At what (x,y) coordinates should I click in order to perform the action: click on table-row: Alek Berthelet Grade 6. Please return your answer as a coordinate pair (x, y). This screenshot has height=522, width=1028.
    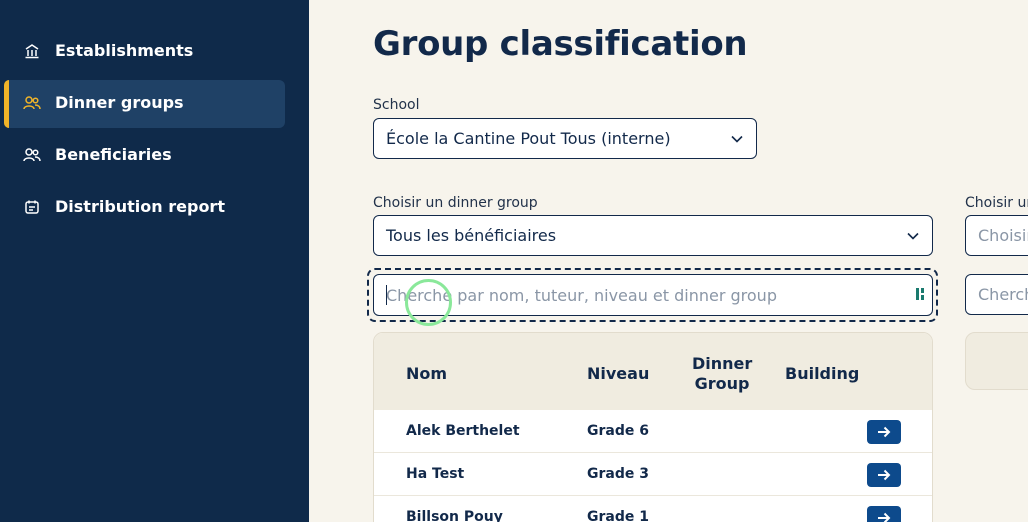
    Looking at the image, I should click on (653, 431).